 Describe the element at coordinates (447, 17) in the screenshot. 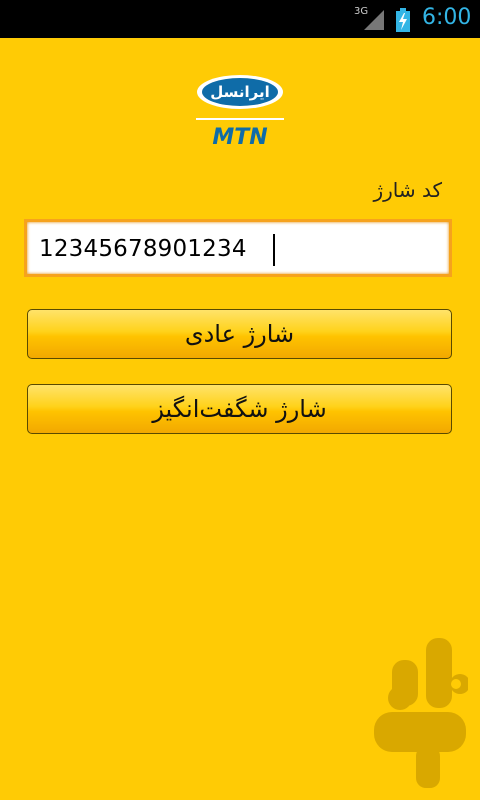

I see `clock: 6:00` at that location.